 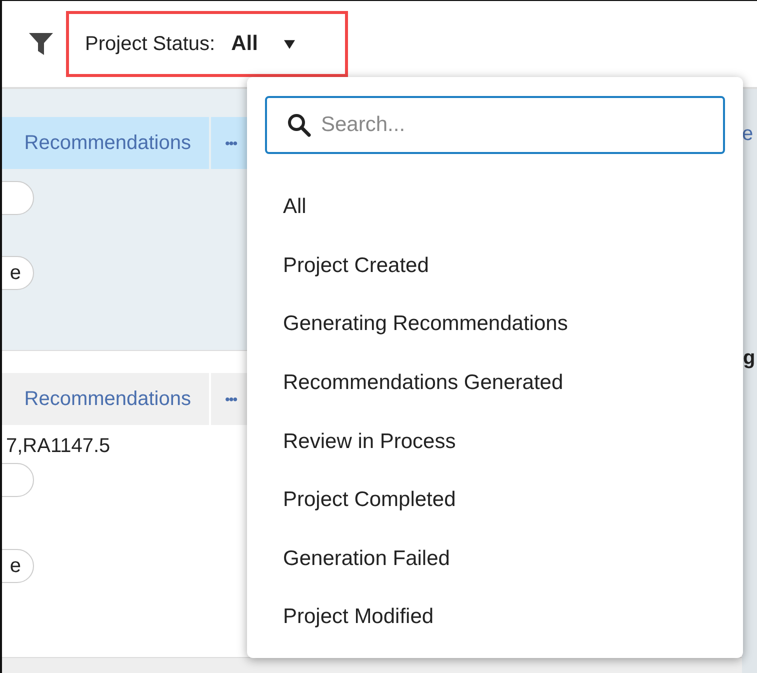 I want to click on row-label: g, so click(x=749, y=358).